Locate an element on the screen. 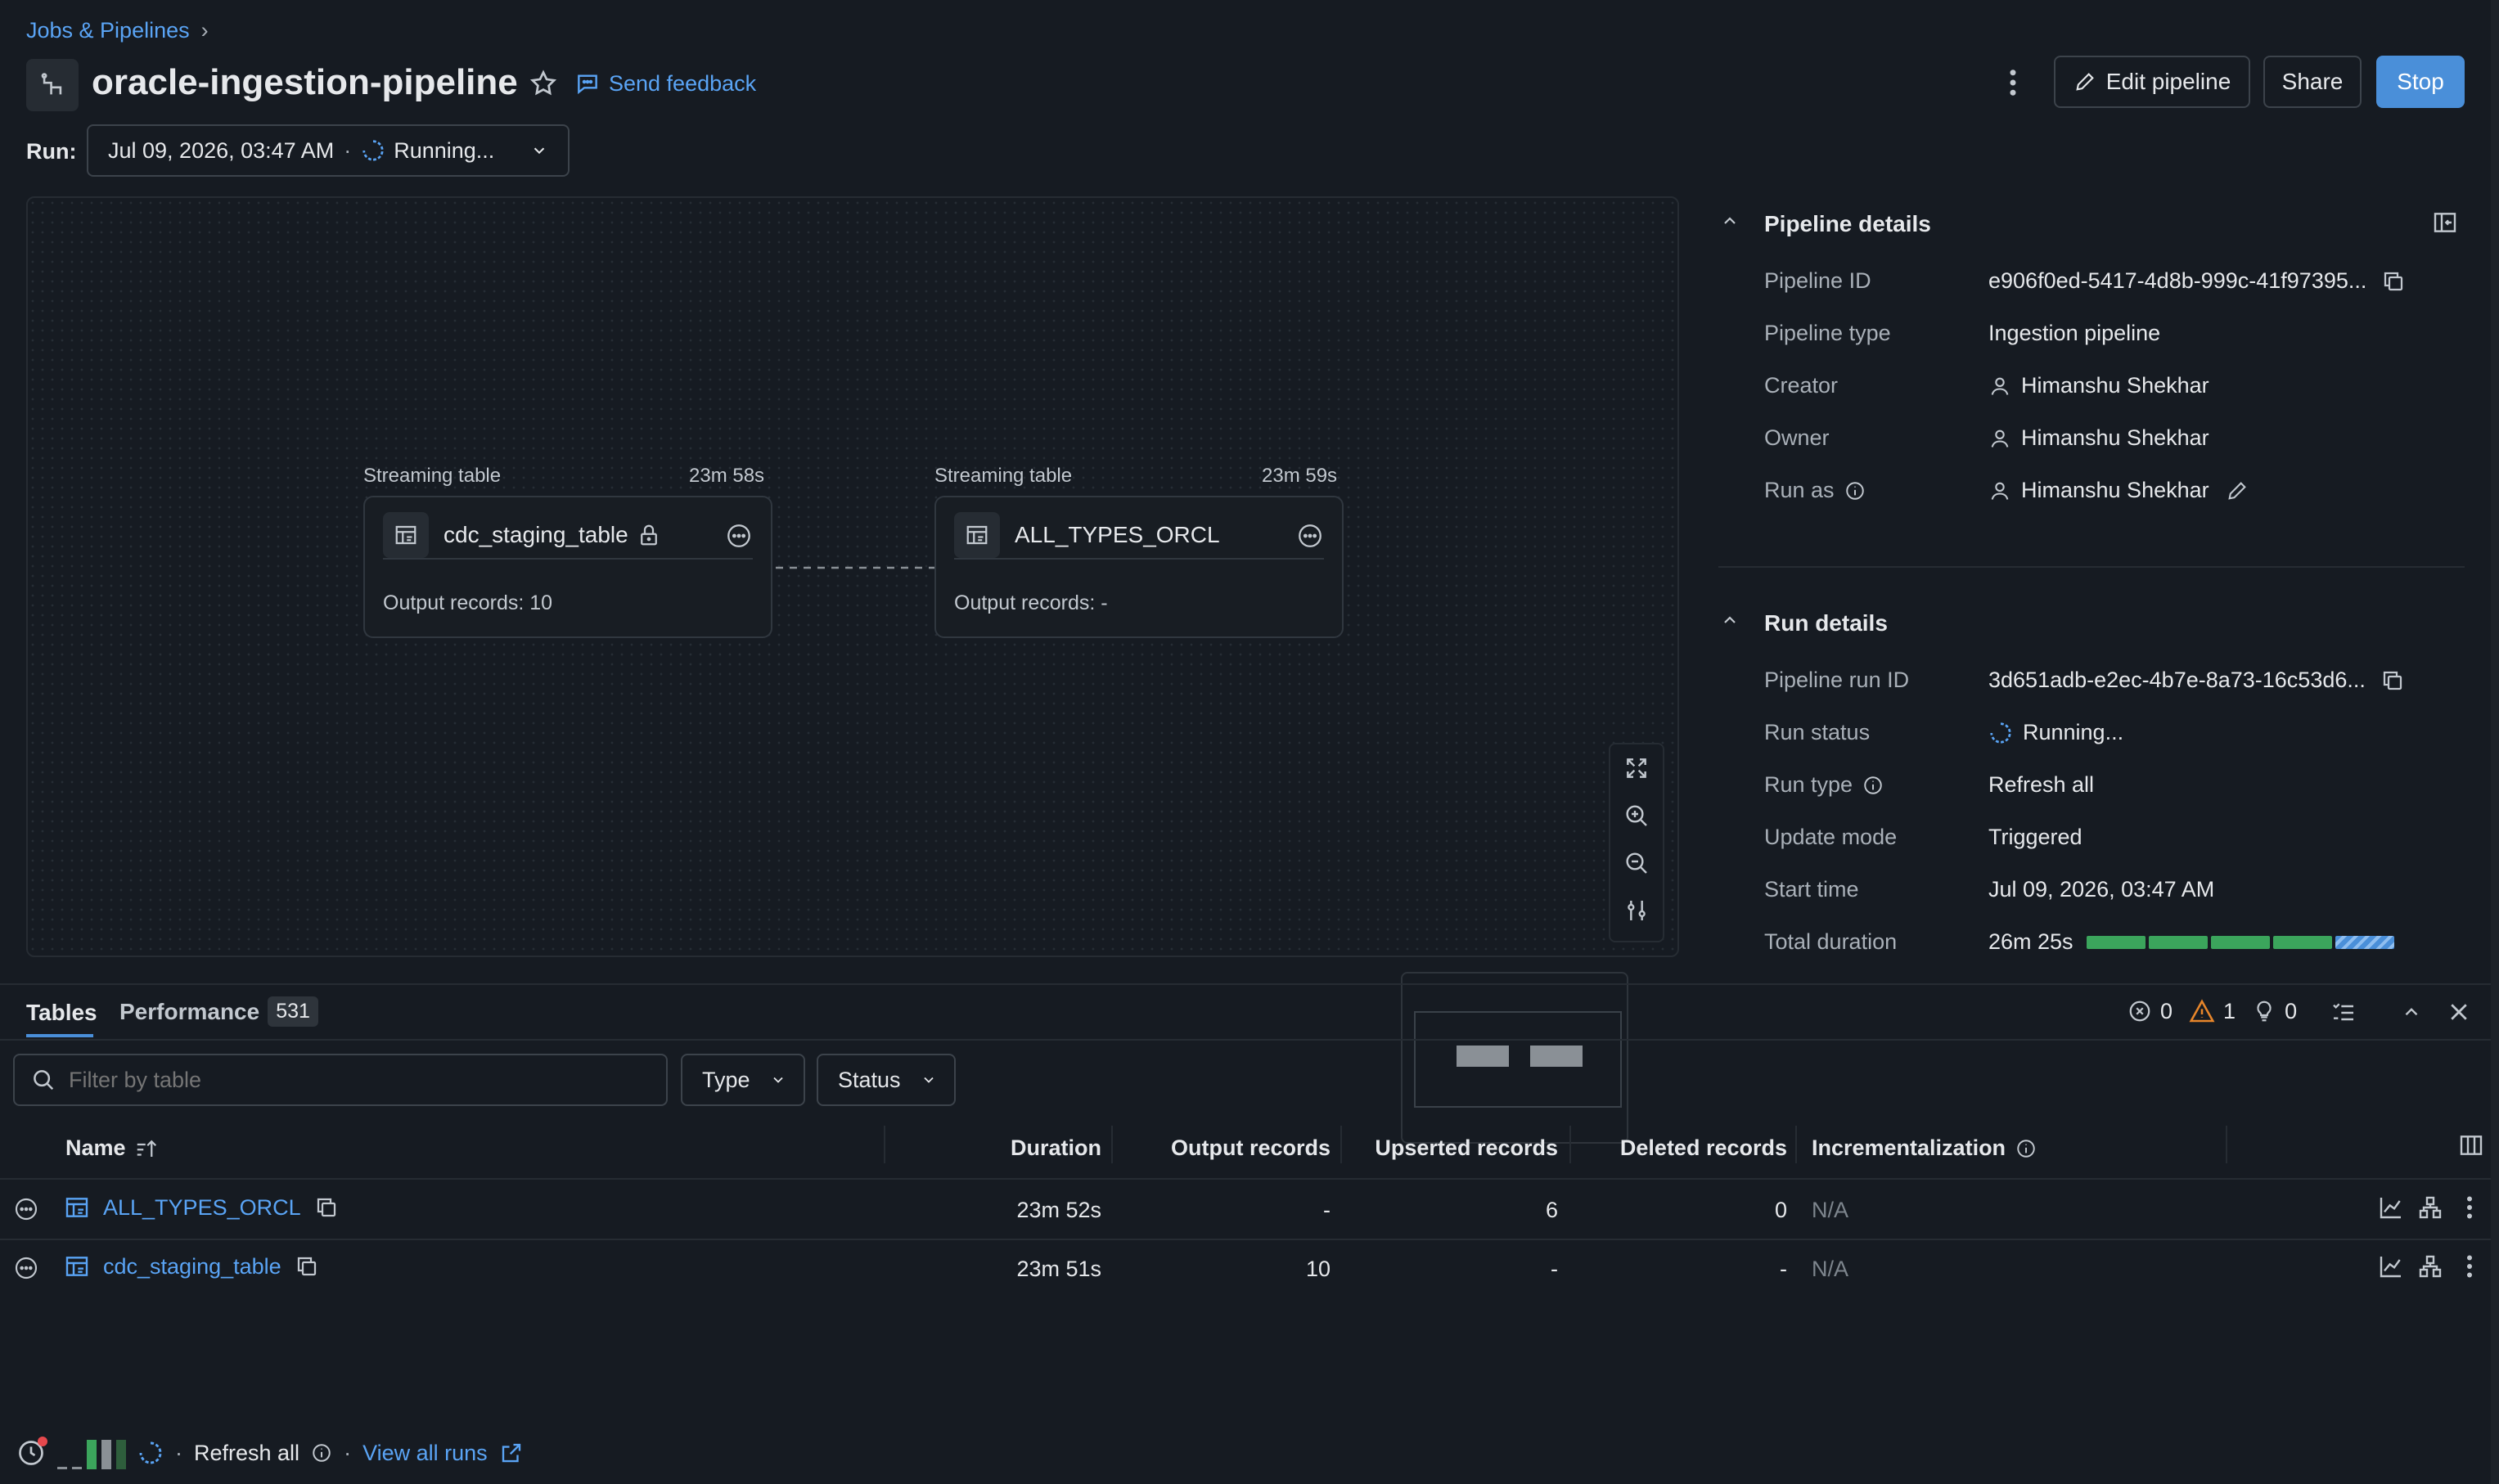 Image resolution: width=2499 pixels, height=1484 pixels. view-all-runs-link: View all runs is located at coordinates (425, 1453).